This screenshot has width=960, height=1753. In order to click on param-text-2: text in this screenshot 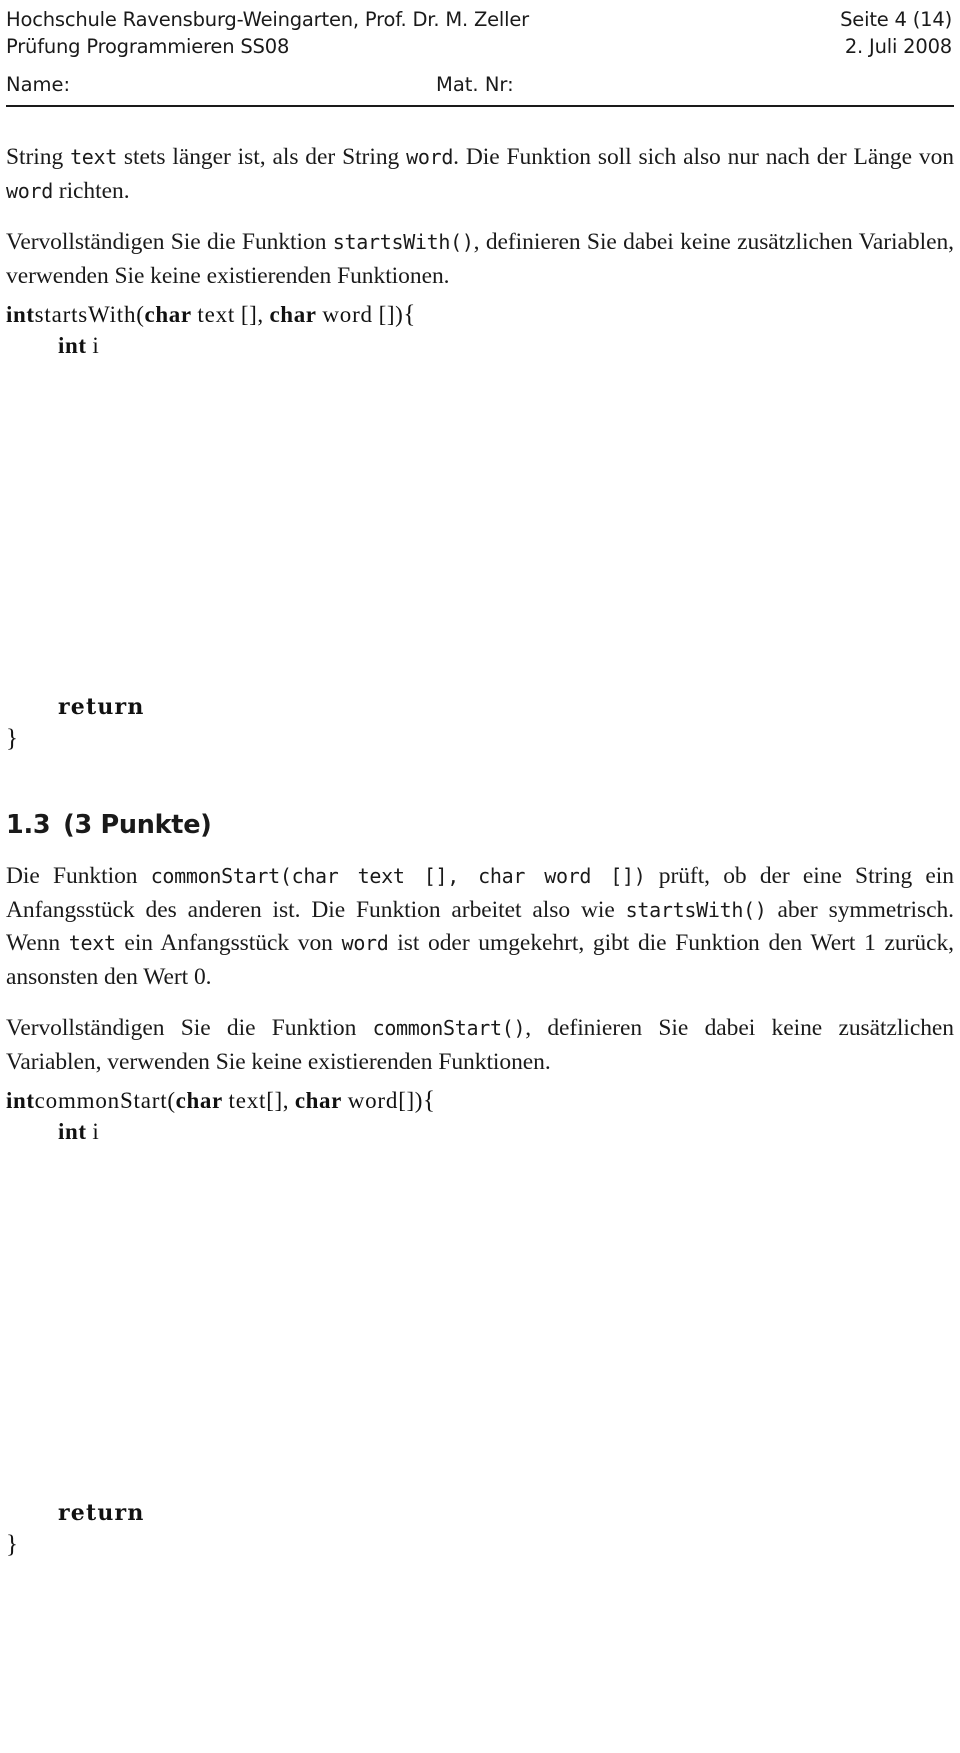, I will do `click(247, 1100)`.